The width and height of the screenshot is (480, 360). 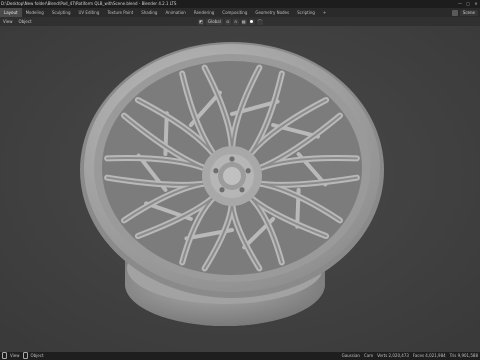 I want to click on pivot-icon: ⊙, so click(x=227, y=21).